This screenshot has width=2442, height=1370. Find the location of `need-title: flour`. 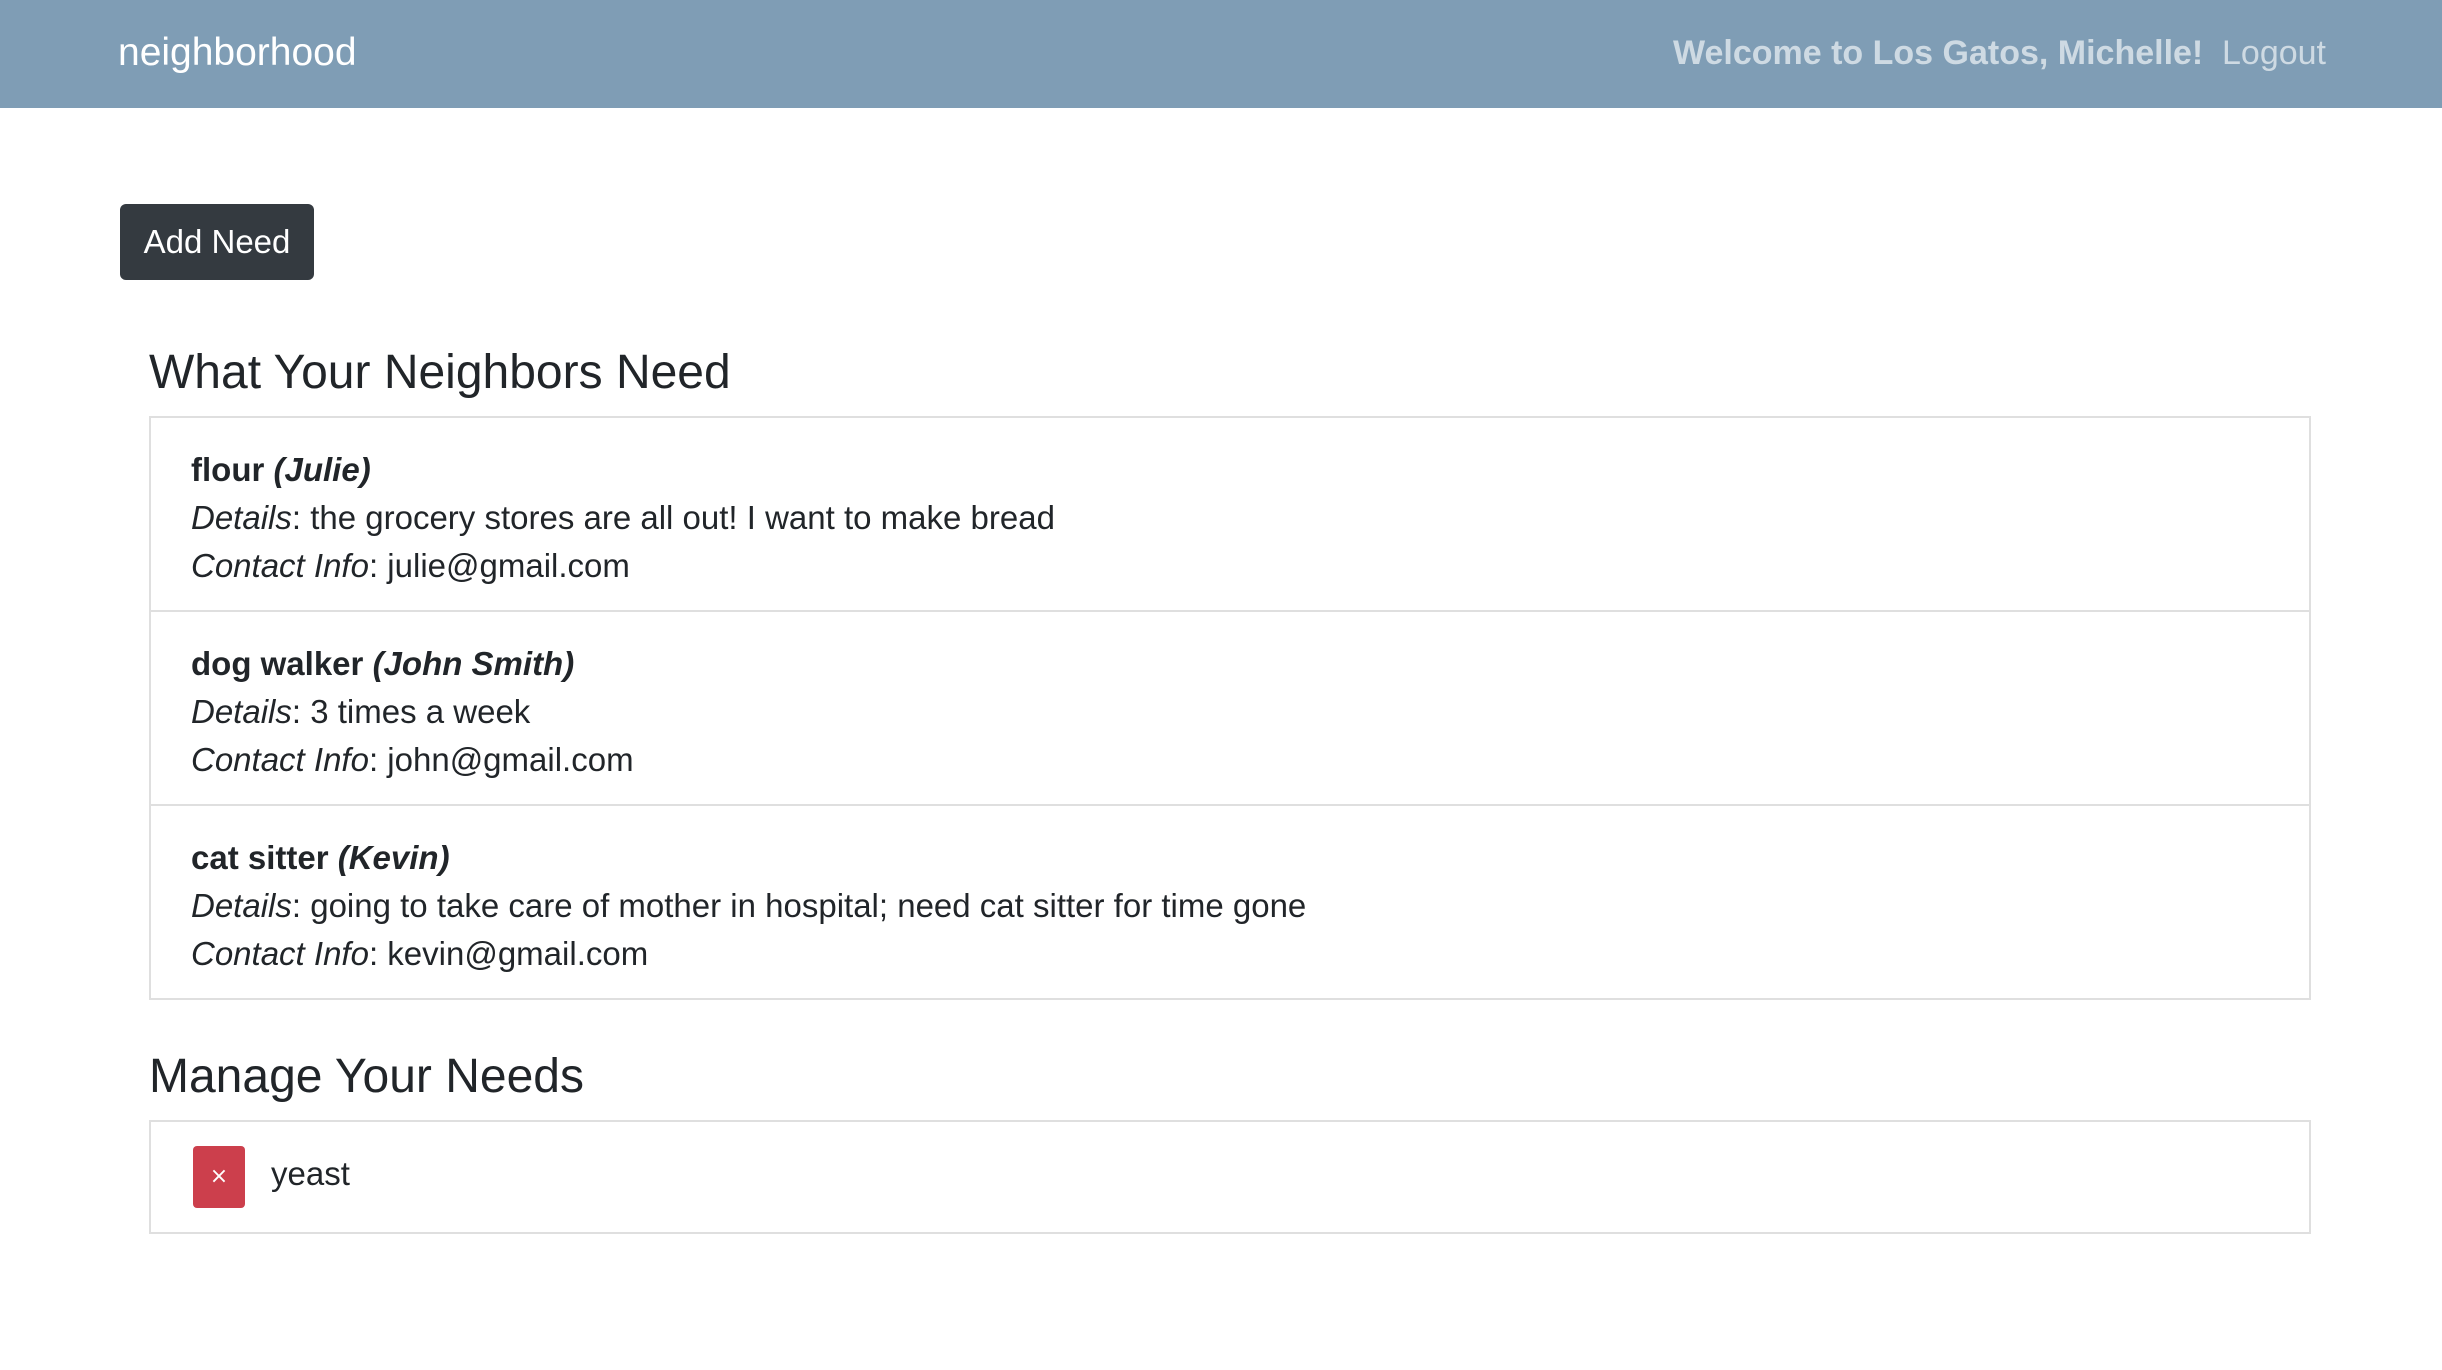

need-title: flour is located at coordinates (228, 469).